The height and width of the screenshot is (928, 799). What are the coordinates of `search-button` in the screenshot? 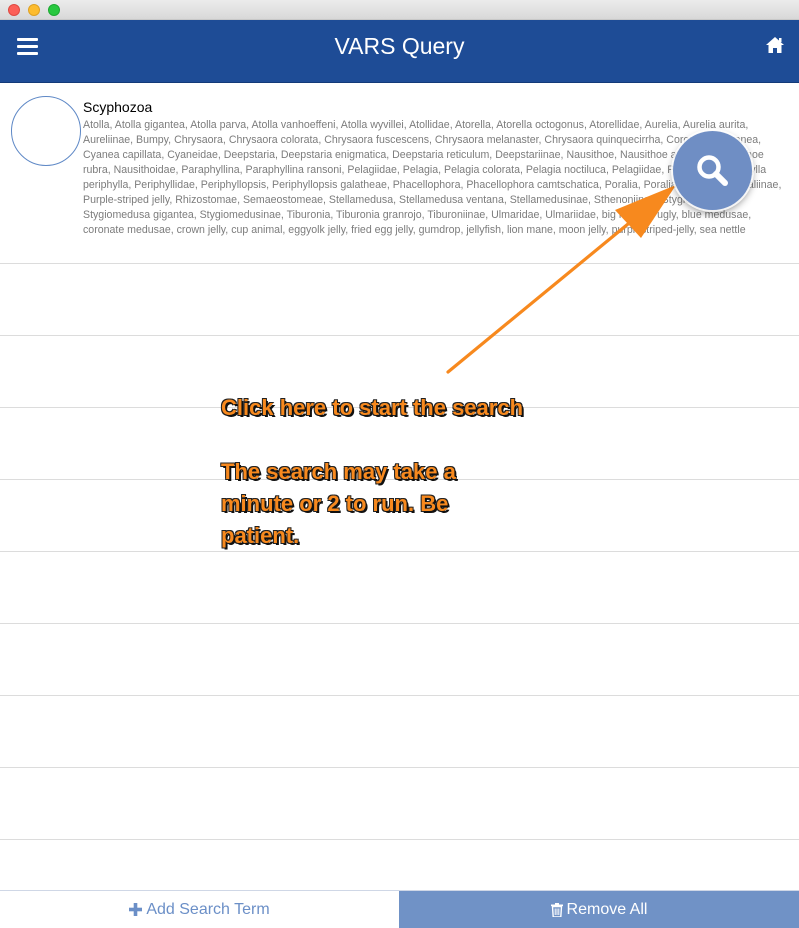 It's located at (712, 170).